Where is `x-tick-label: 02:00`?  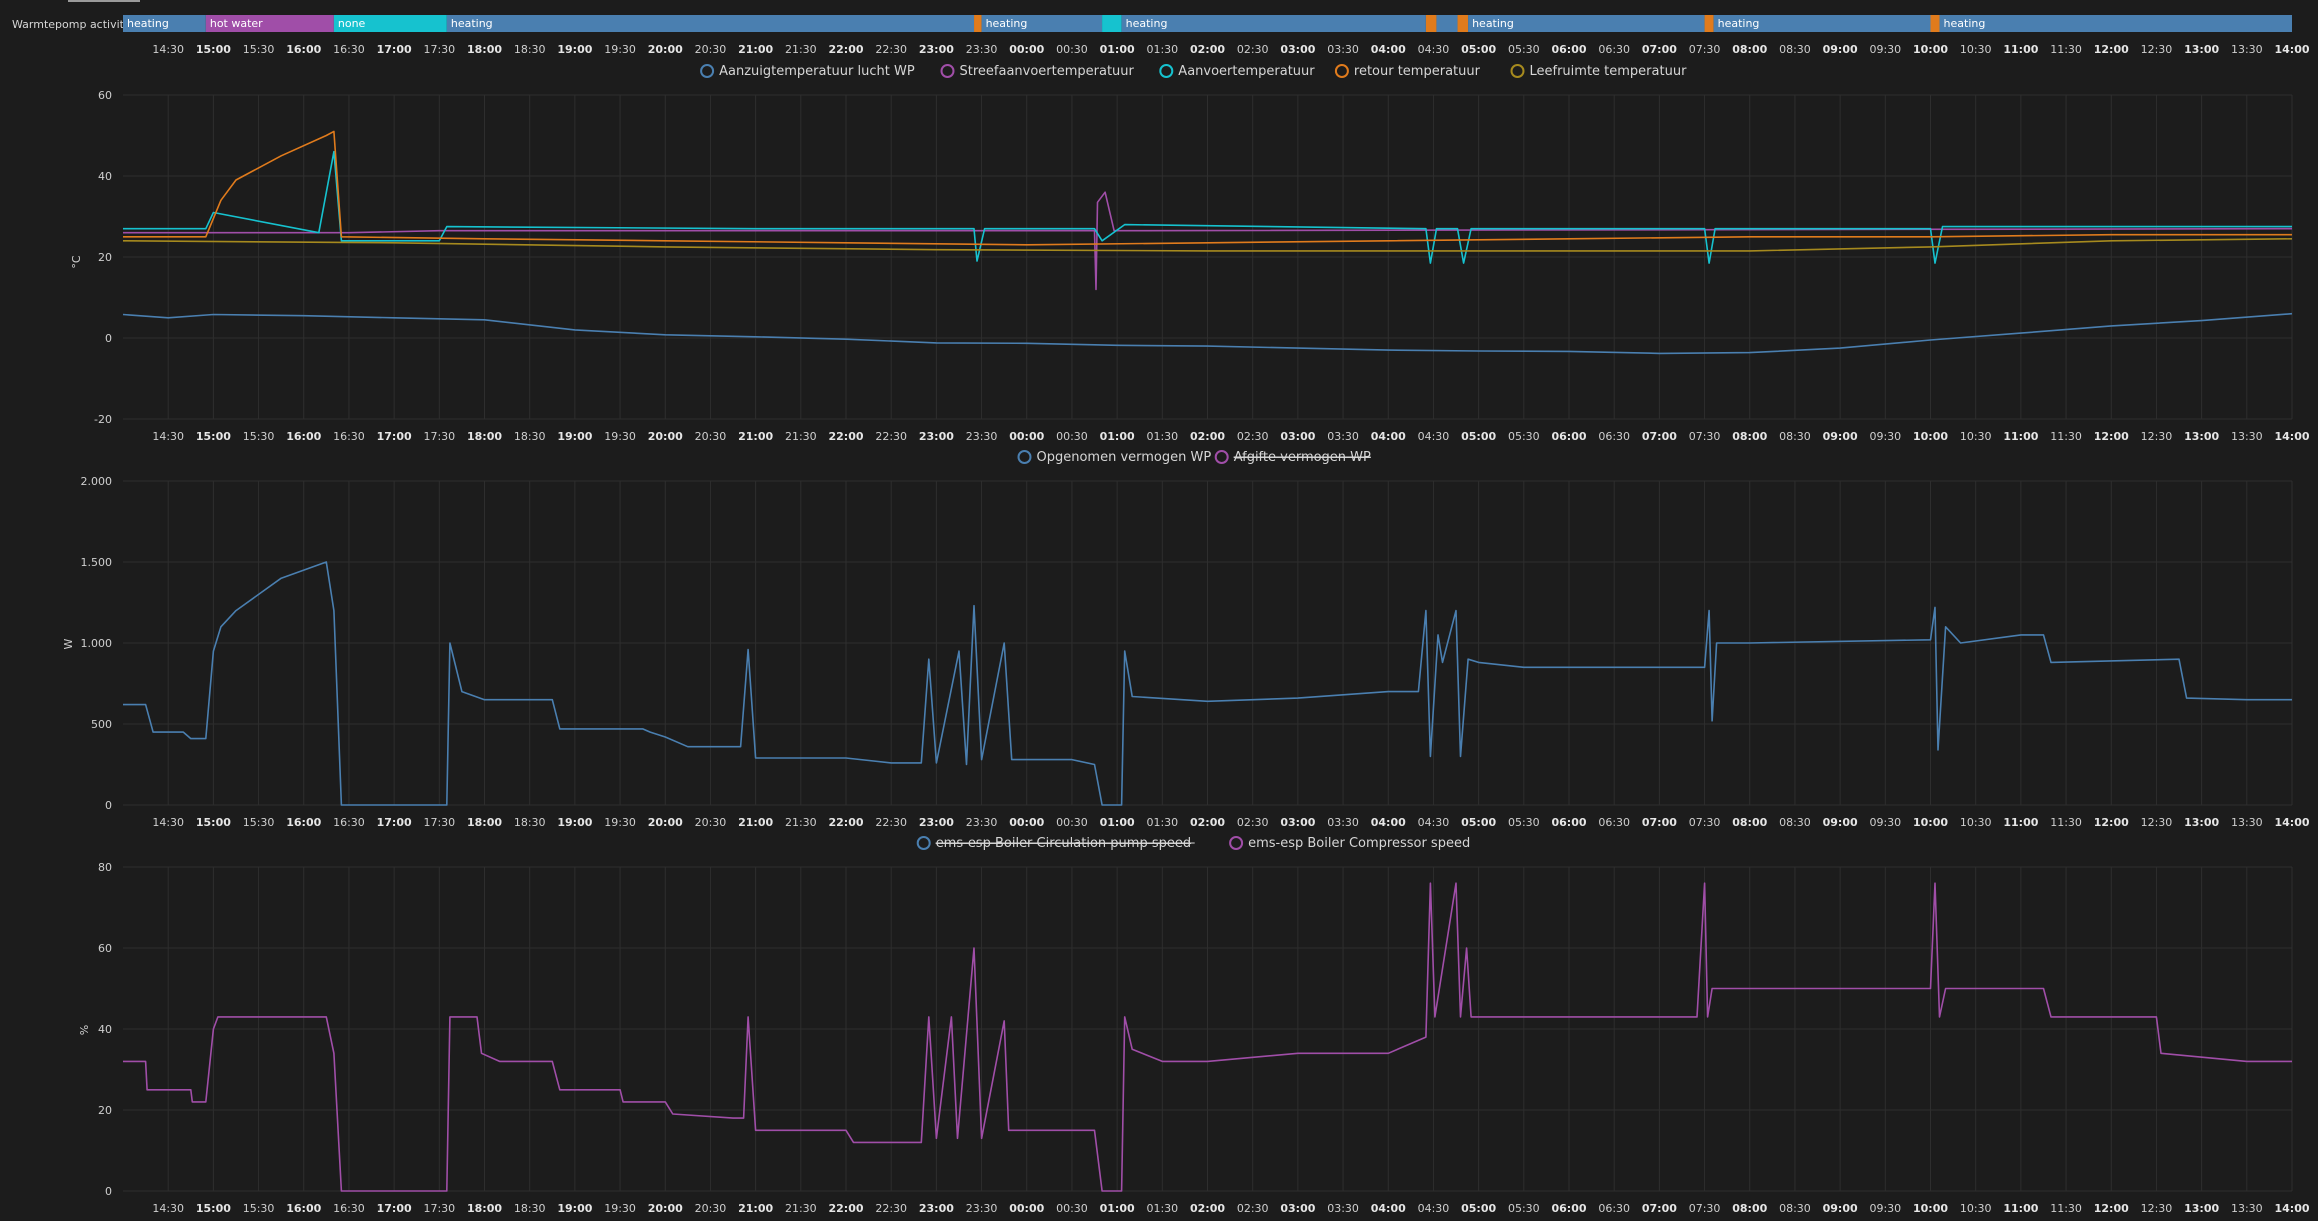 x-tick-label: 02:00 is located at coordinates (1207, 1208).